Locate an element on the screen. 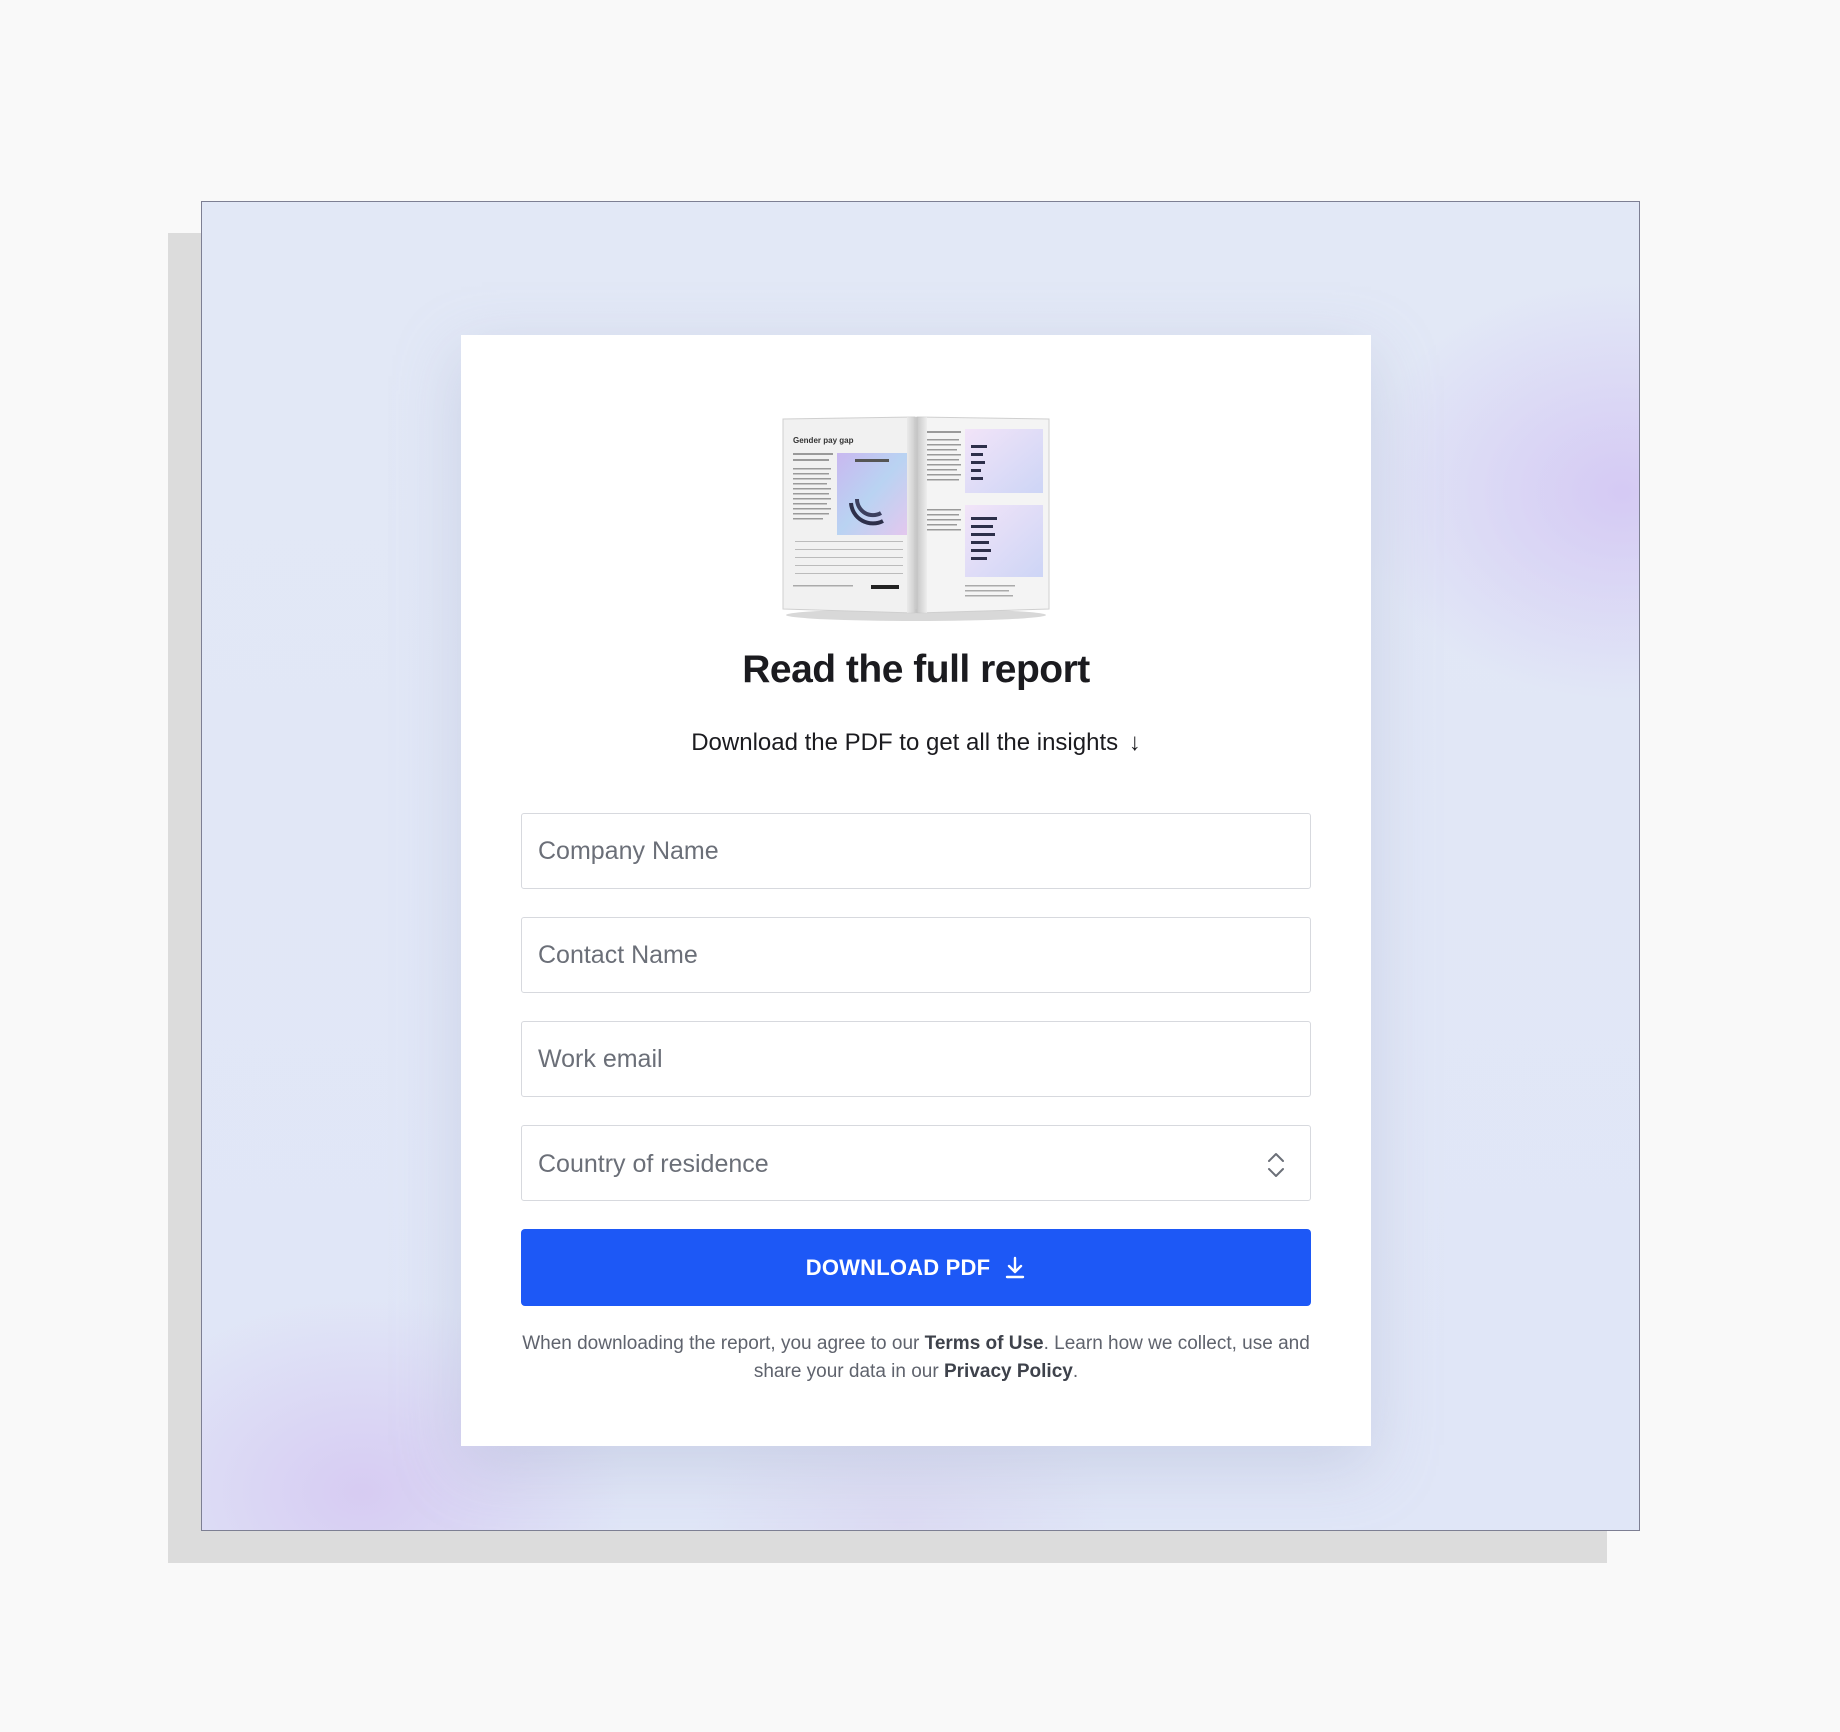 This screenshot has height=1732, width=1840. arrow-down-icon: ↓ is located at coordinates (1134, 742).